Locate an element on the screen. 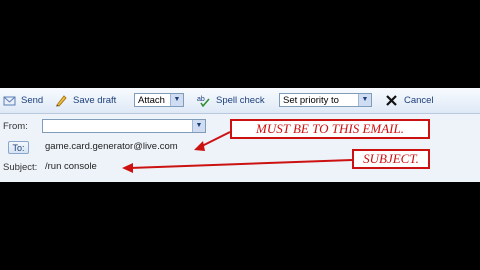 The width and height of the screenshot is (480, 270). subject-annotation: SUBJECT. is located at coordinates (391, 159).